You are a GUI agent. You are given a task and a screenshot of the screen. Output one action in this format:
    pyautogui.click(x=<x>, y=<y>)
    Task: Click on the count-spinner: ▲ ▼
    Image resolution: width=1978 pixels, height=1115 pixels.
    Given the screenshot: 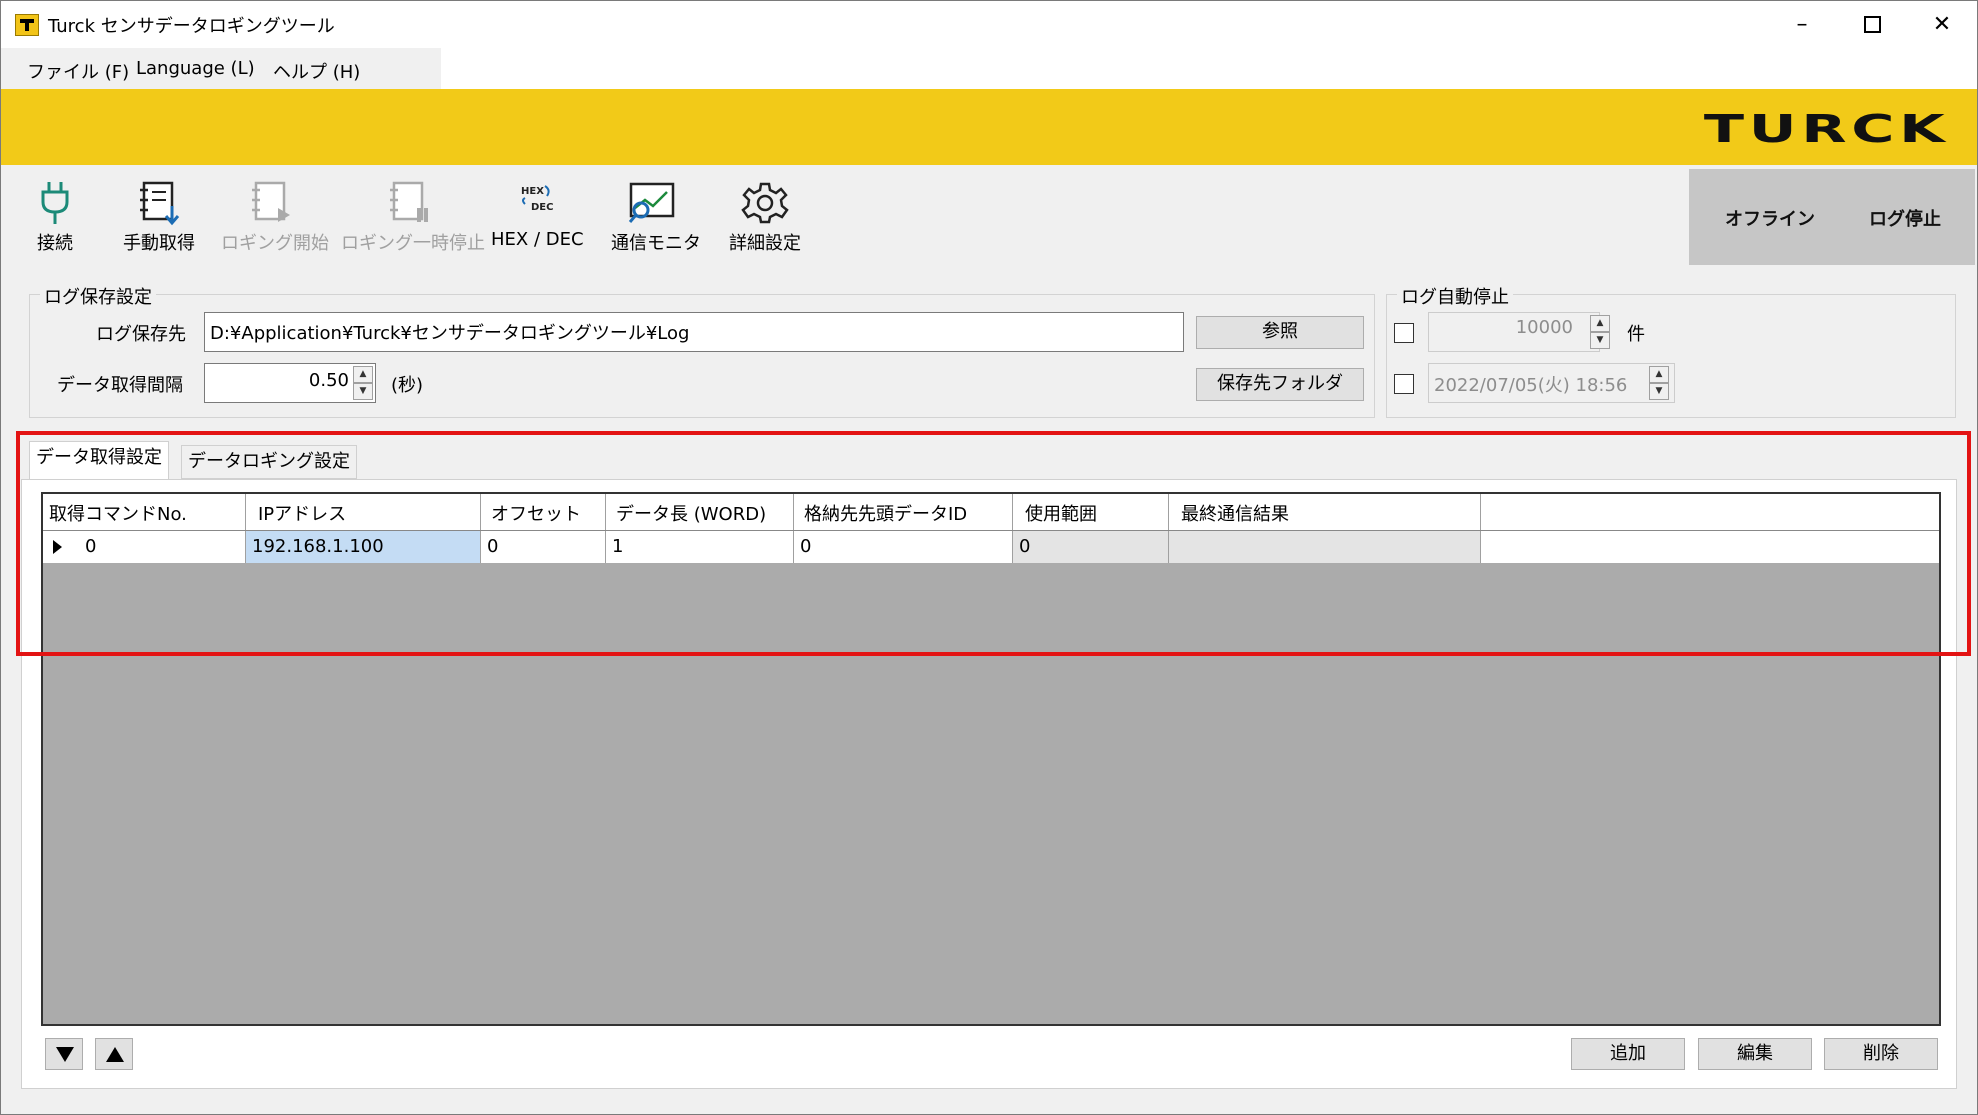 What is the action you would take?
    pyautogui.click(x=1600, y=332)
    